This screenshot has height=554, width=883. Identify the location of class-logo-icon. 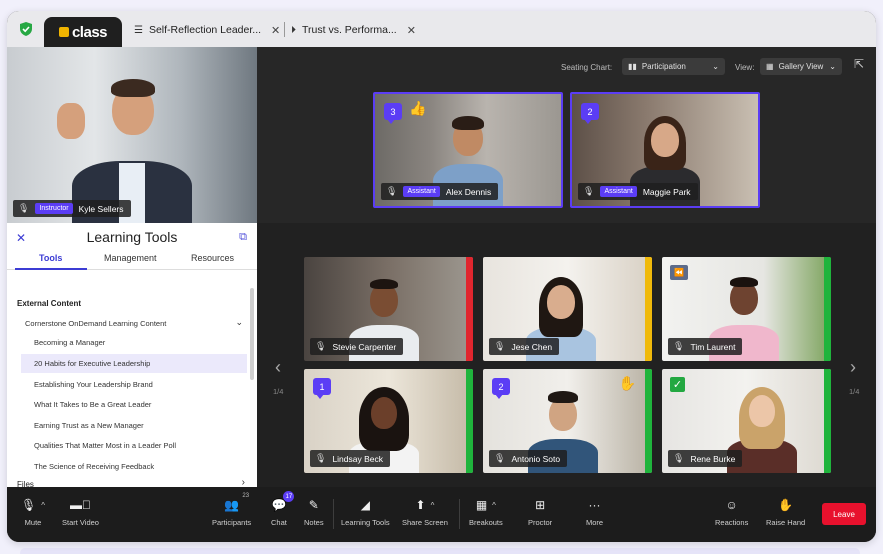
(63, 32).